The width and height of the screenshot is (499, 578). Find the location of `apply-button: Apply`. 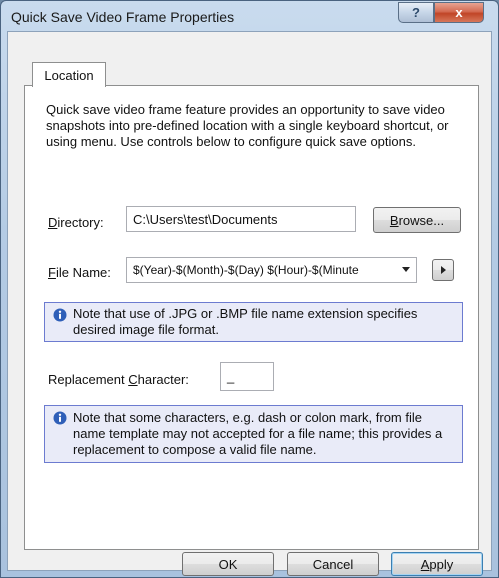

apply-button: Apply is located at coordinates (437, 564).